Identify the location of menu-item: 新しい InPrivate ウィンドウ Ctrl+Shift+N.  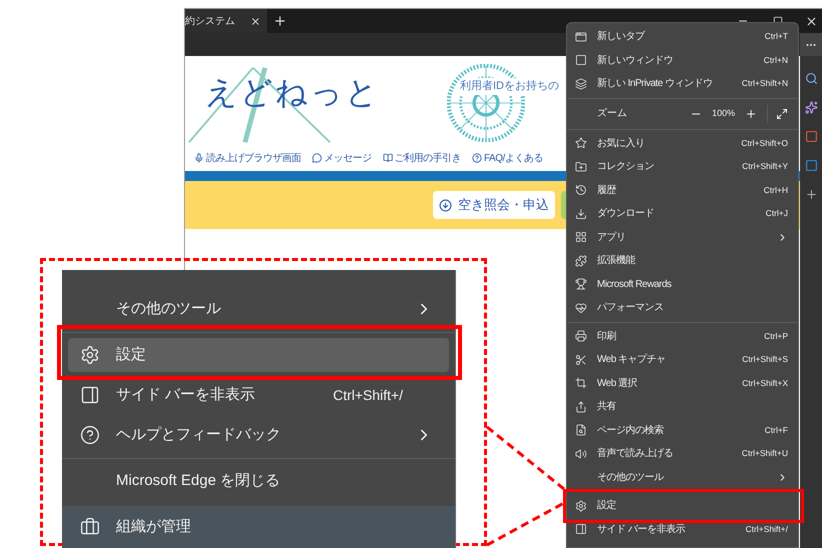
(682, 84).